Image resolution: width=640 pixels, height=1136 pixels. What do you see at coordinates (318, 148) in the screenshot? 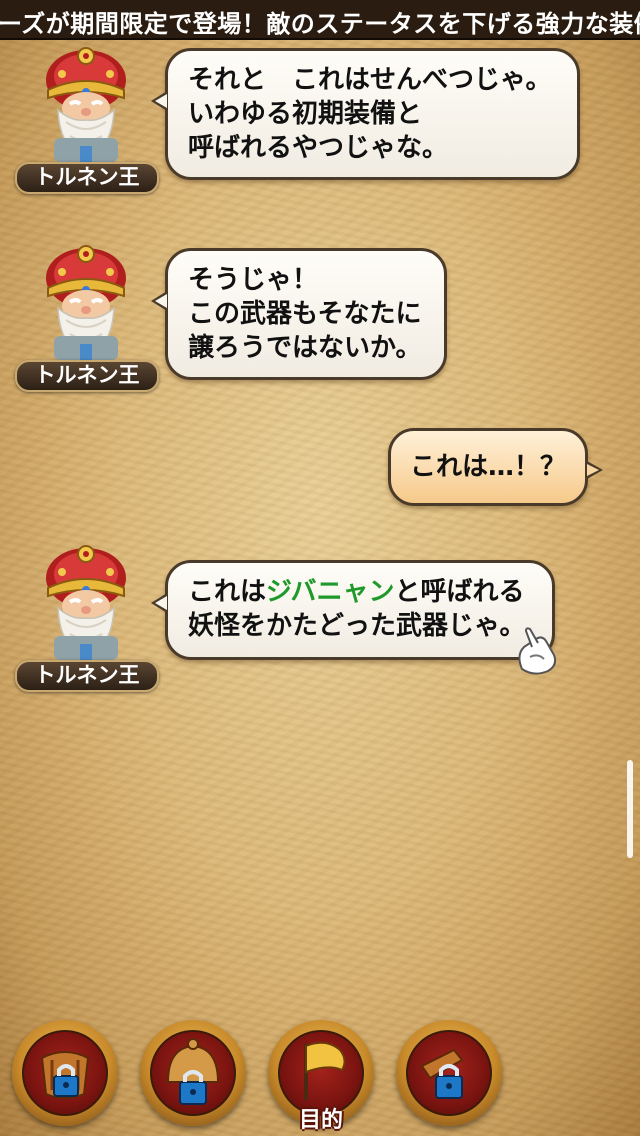
I see `bubble-line: 呼ばれるやつじゃな。` at bounding box center [318, 148].